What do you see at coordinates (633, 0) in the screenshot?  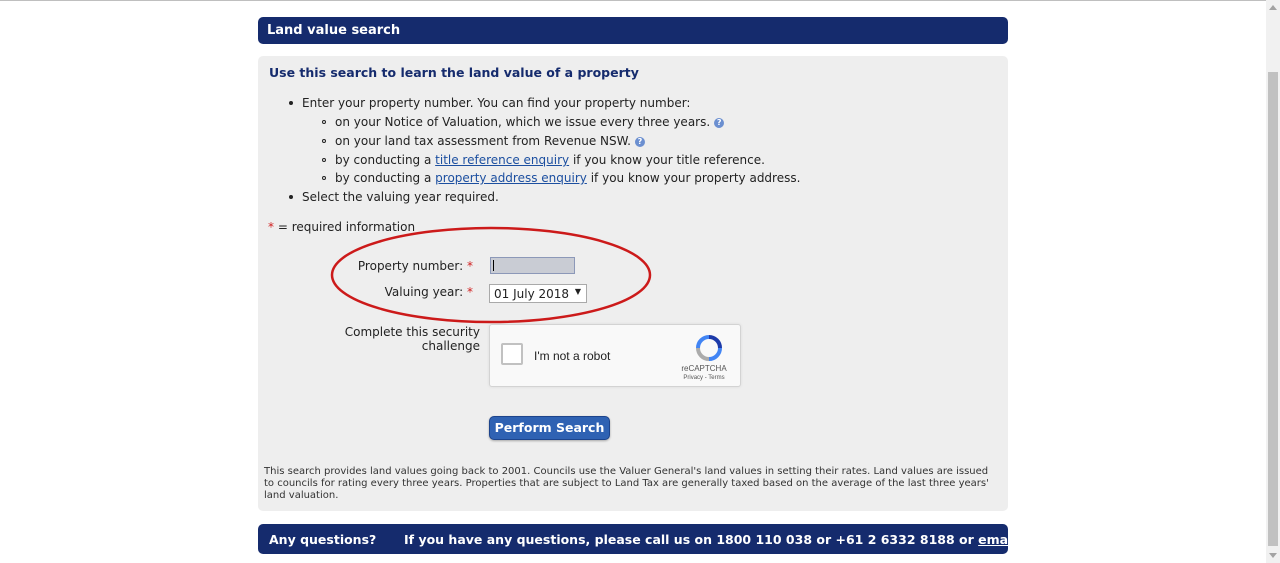 I see `top-border` at bounding box center [633, 0].